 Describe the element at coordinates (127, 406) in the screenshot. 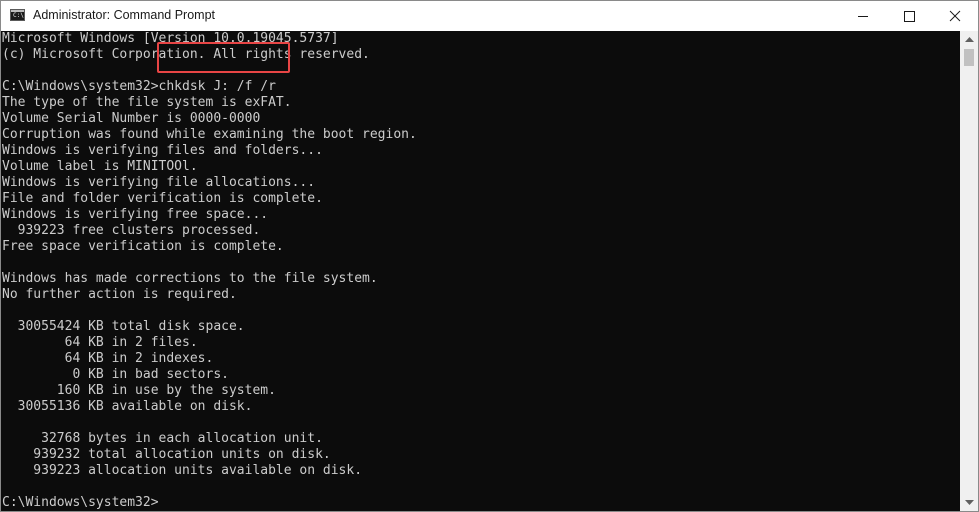

I see `console-line: 30055136 KB available on disk.` at that location.